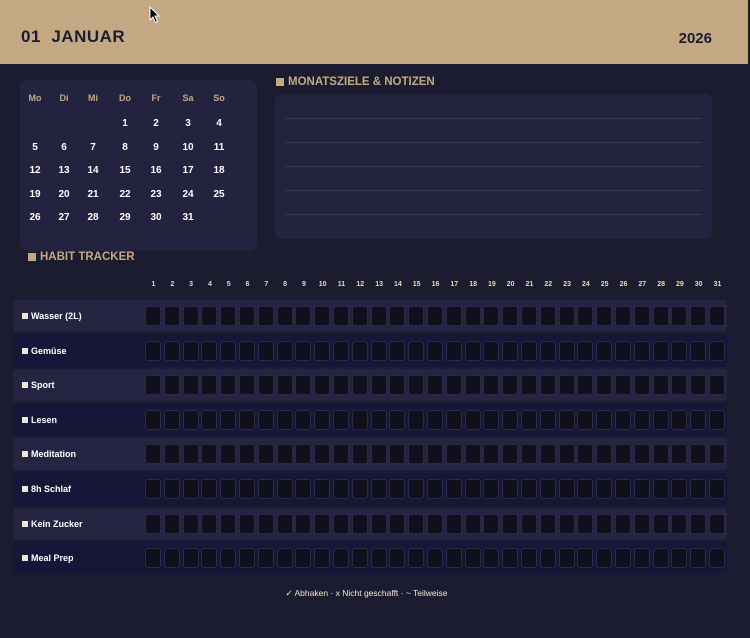 The width and height of the screenshot is (750, 638). I want to click on calendar-day: 14, so click(93, 170).